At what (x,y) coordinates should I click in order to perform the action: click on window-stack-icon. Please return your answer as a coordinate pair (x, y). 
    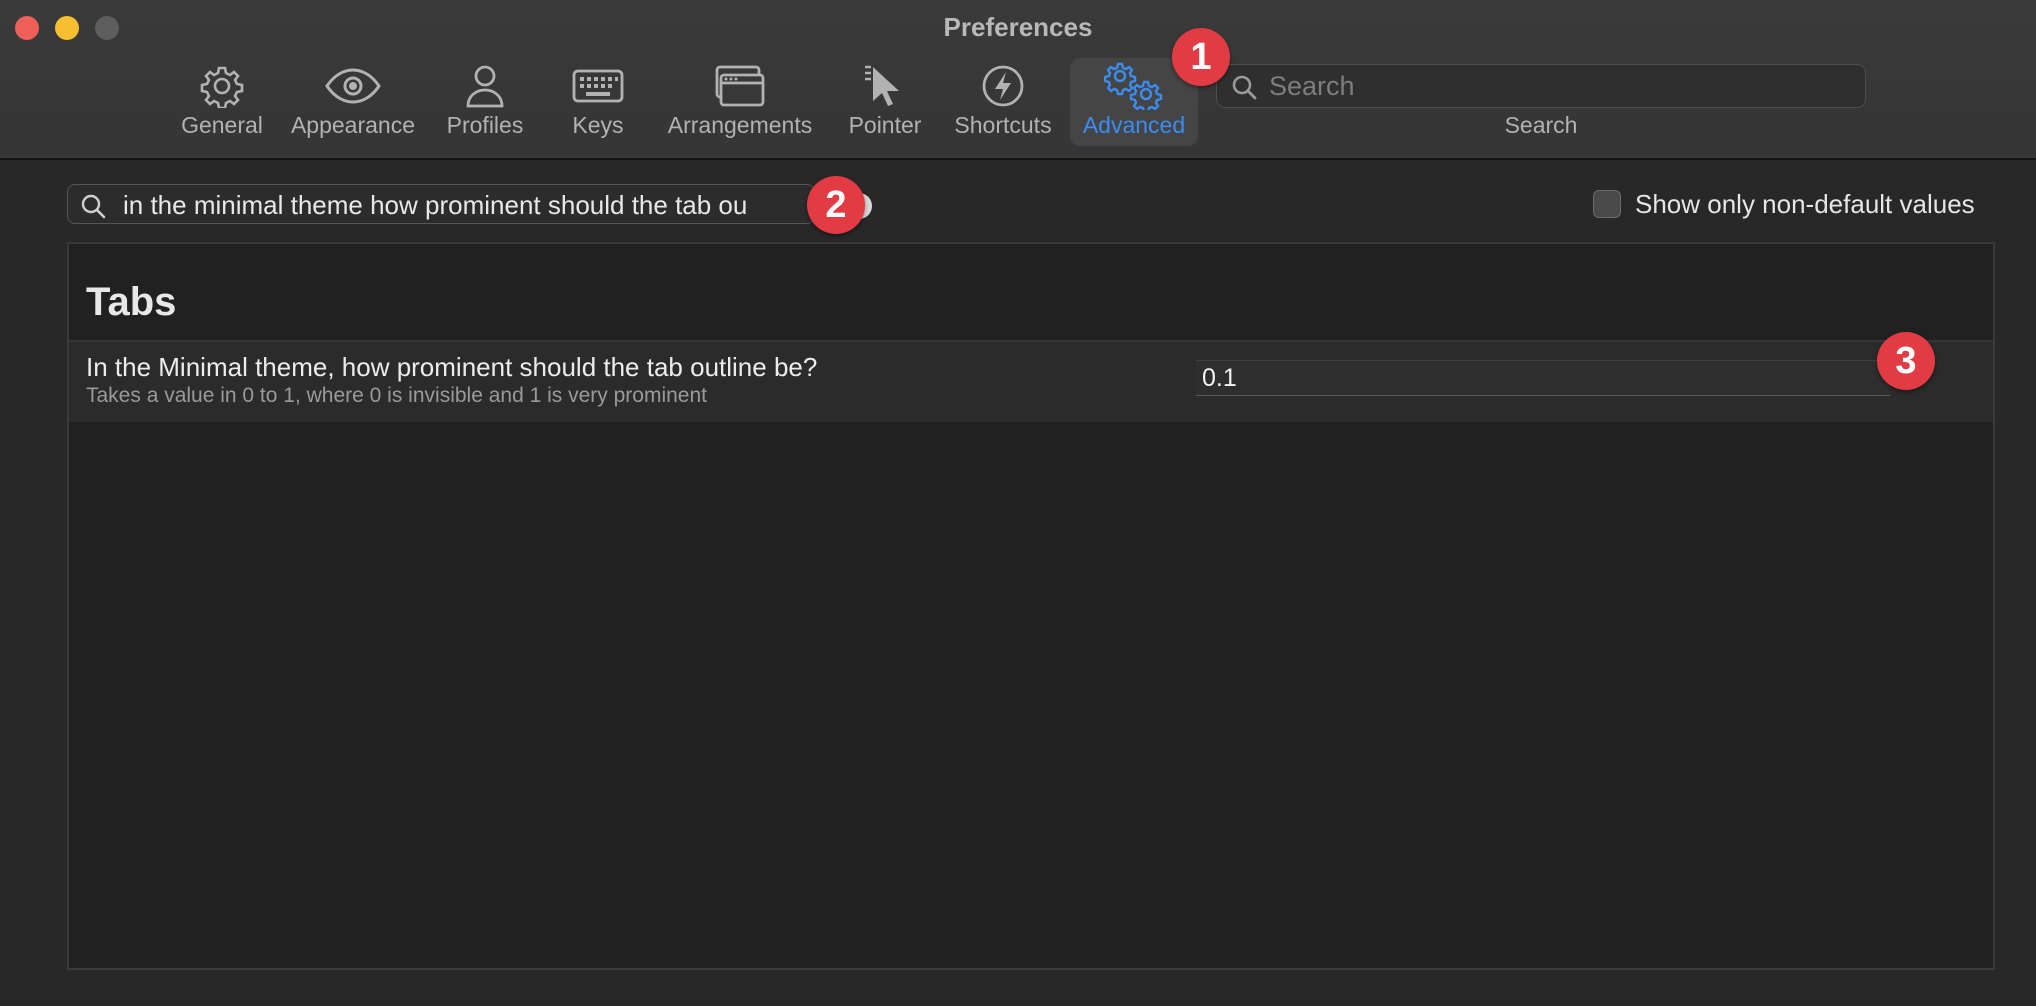
    Looking at the image, I should click on (740, 86).